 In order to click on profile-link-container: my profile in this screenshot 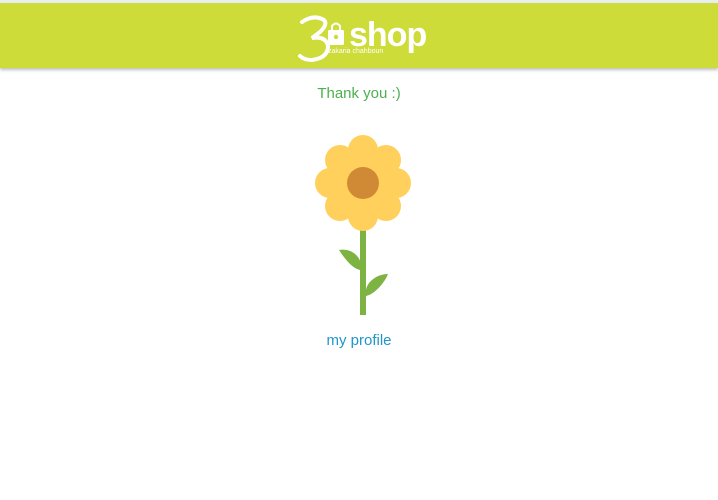, I will do `click(359, 341)`.